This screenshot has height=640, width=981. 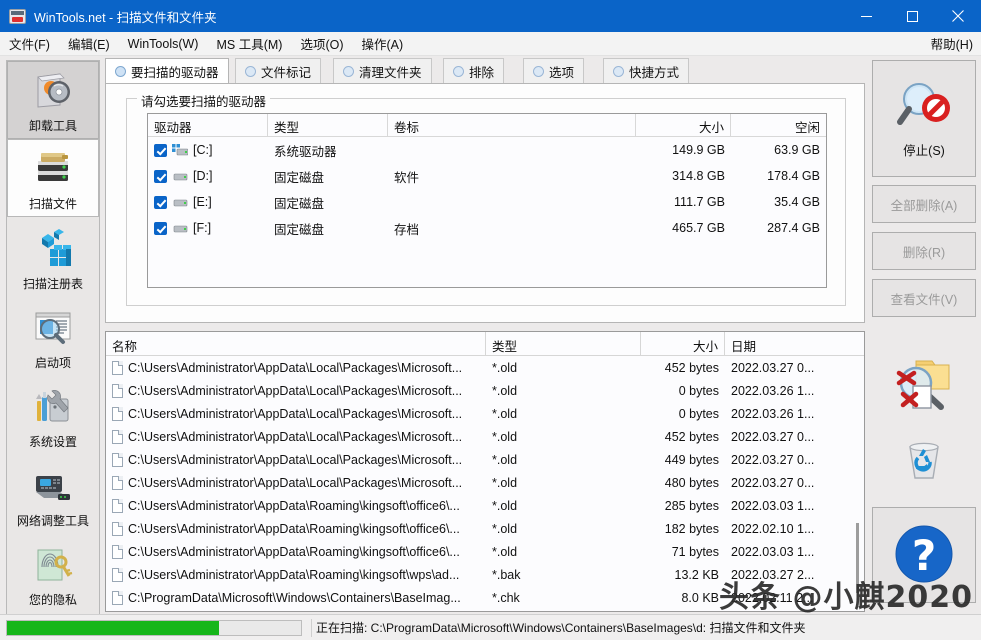 I want to click on table-row: [E:] 固定磁盘 111.7 GB 35.4 GB, so click(x=487, y=202).